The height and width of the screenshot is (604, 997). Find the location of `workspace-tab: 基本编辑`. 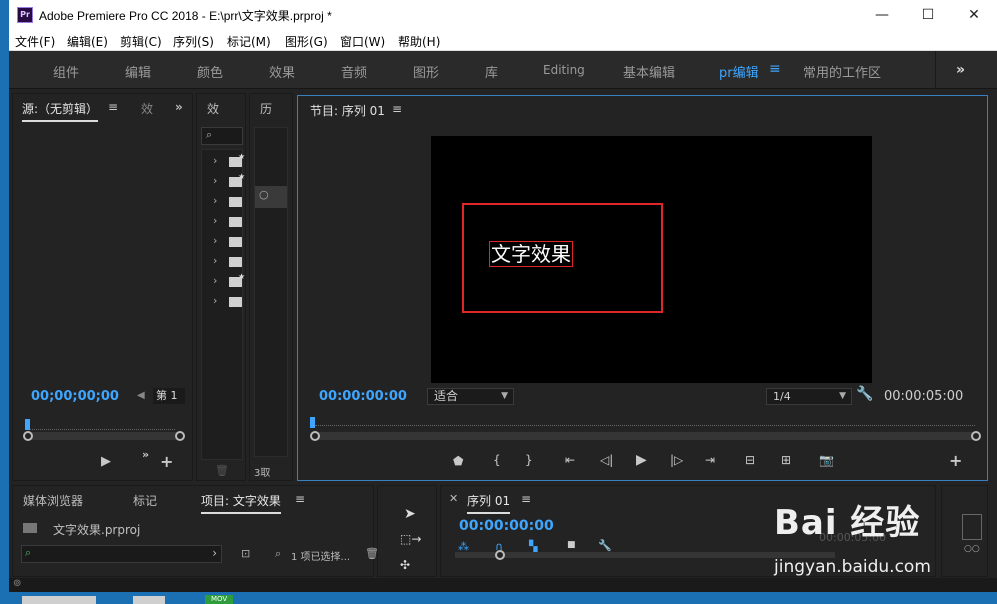

workspace-tab: 基本编辑 is located at coordinates (649, 71).